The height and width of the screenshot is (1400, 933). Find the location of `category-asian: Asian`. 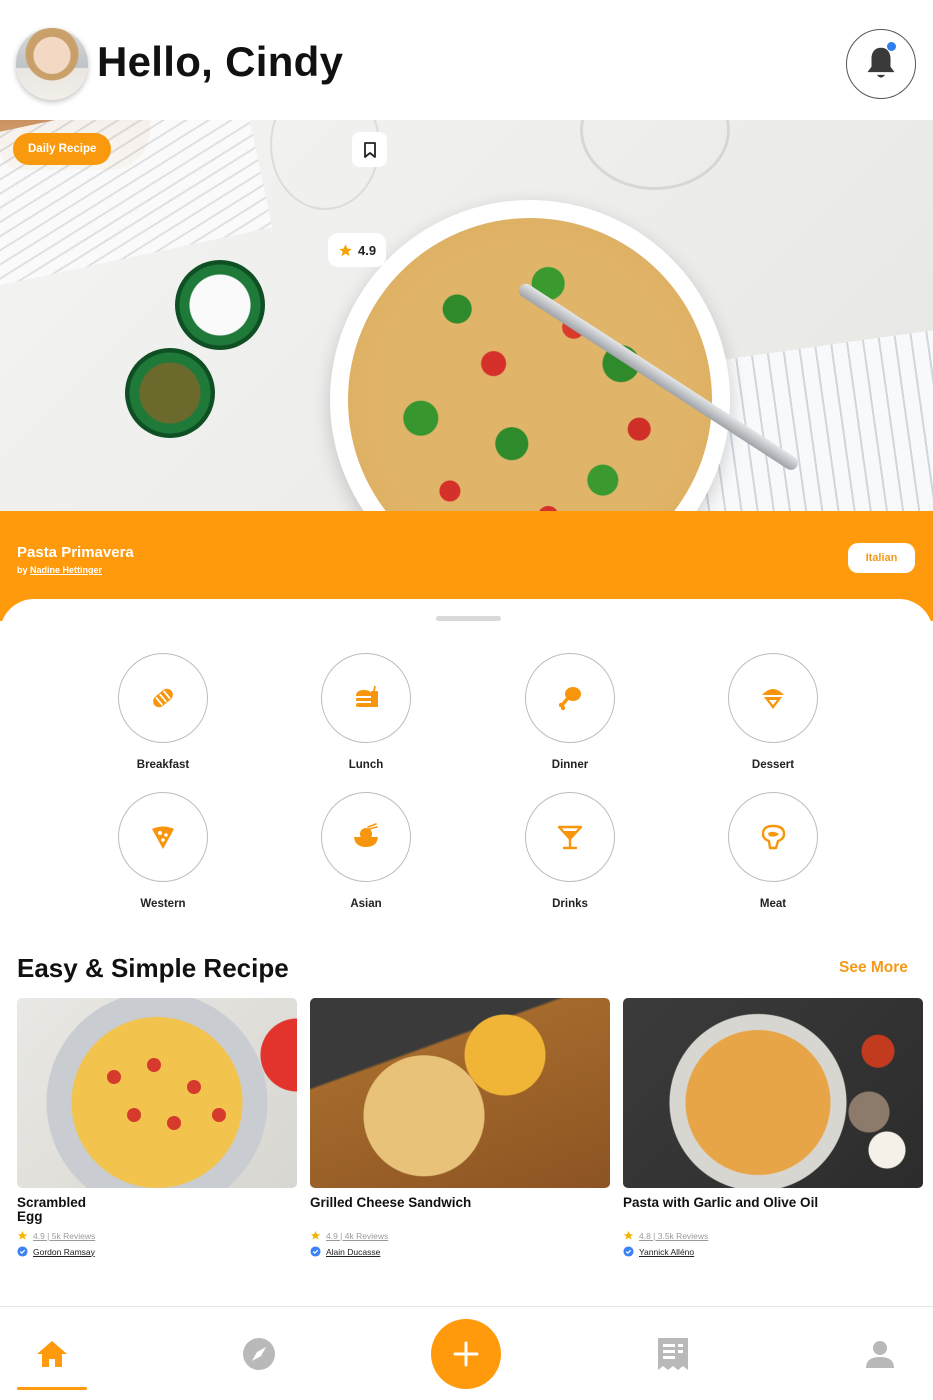

category-asian: Asian is located at coordinates (366, 851).